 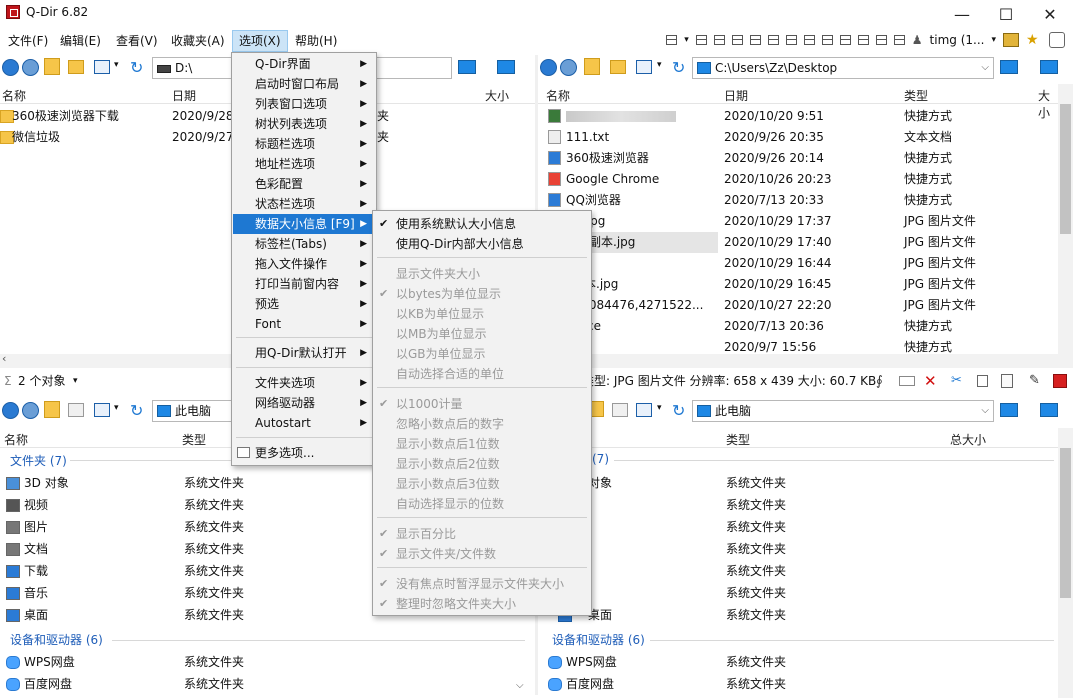 I want to click on size-menu-item: 自动选择显示的位数, so click(x=482, y=504).